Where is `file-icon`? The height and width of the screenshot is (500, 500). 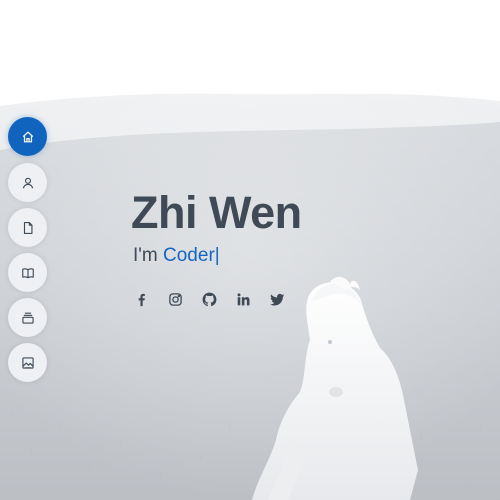 file-icon is located at coordinates (28, 227).